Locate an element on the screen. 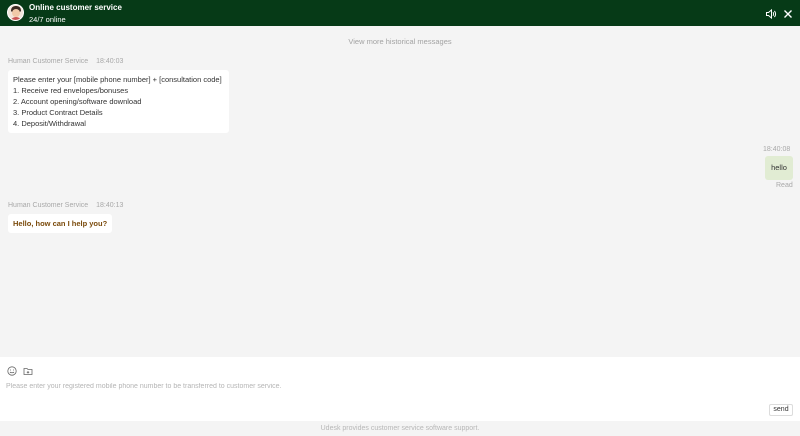  user-message-bubble: hello is located at coordinates (779, 168).